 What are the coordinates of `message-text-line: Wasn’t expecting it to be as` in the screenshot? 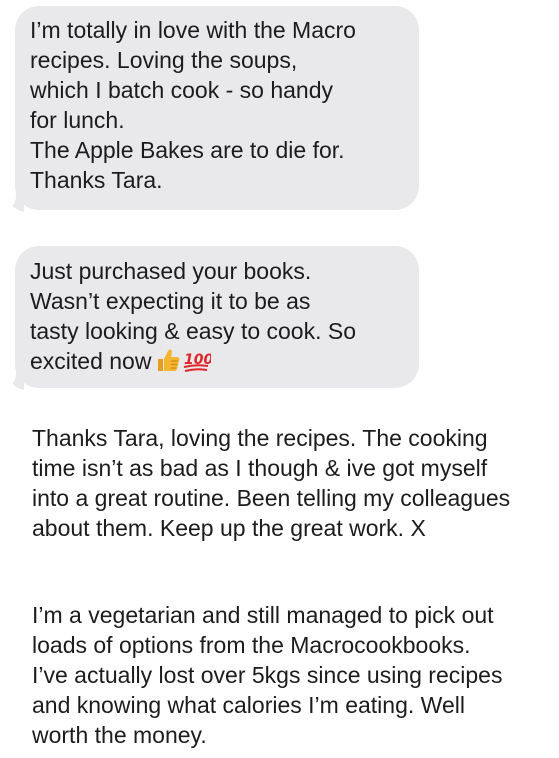 It's located at (170, 301).